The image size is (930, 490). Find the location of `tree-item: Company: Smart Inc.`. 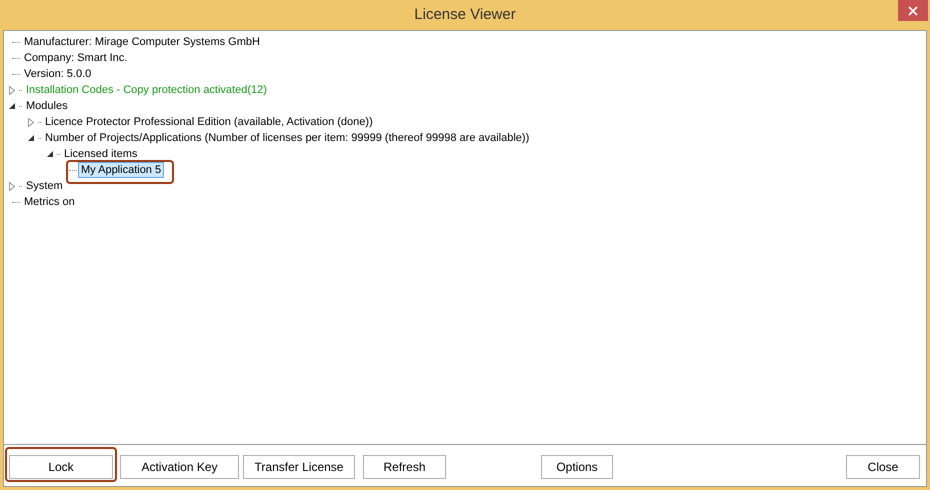

tree-item: Company: Smart Inc. is located at coordinates (75, 58).